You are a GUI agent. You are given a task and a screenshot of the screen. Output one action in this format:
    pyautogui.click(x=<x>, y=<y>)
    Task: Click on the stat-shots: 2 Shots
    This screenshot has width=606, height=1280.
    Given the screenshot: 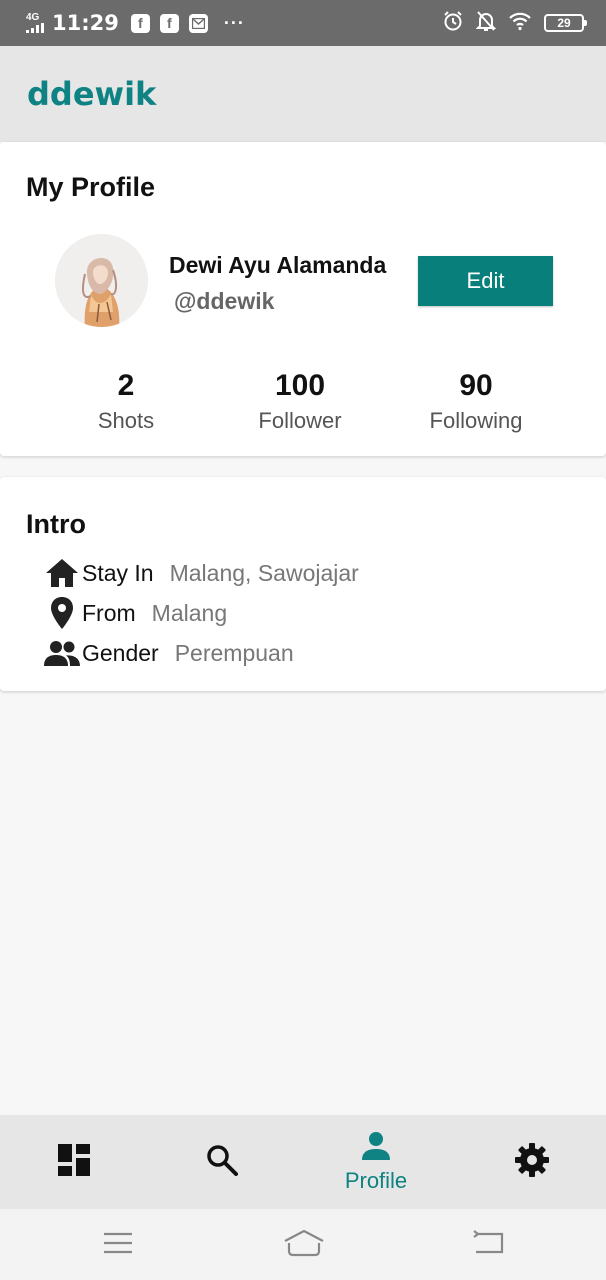 What is the action you would take?
    pyautogui.click(x=126, y=401)
    